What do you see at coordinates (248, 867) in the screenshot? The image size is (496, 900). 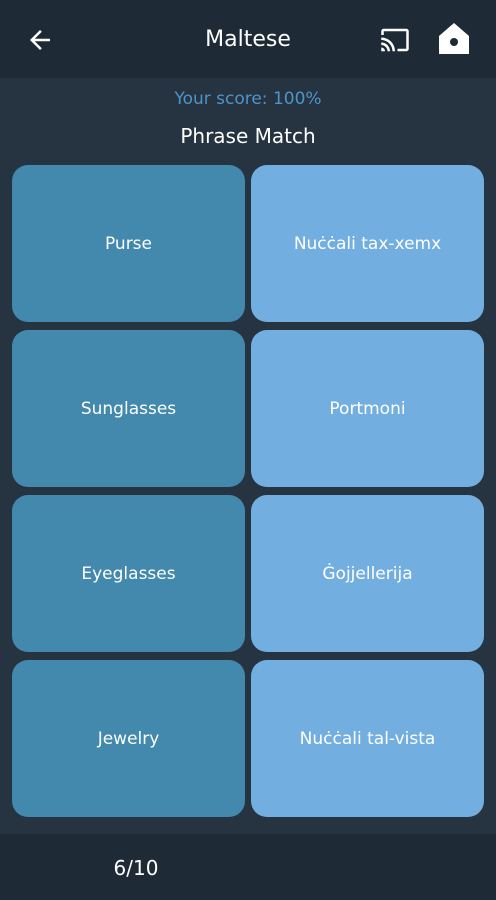 I see `bottom-bar: 6/10` at bounding box center [248, 867].